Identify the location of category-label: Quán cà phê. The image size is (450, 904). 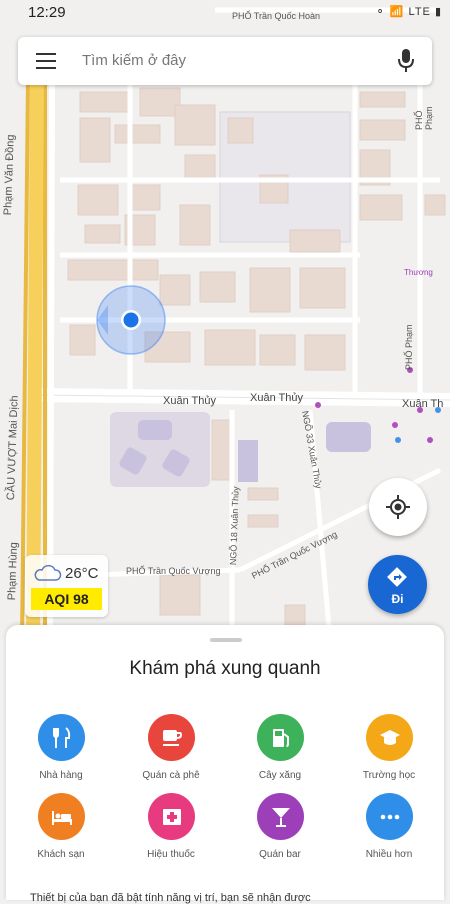
(171, 775).